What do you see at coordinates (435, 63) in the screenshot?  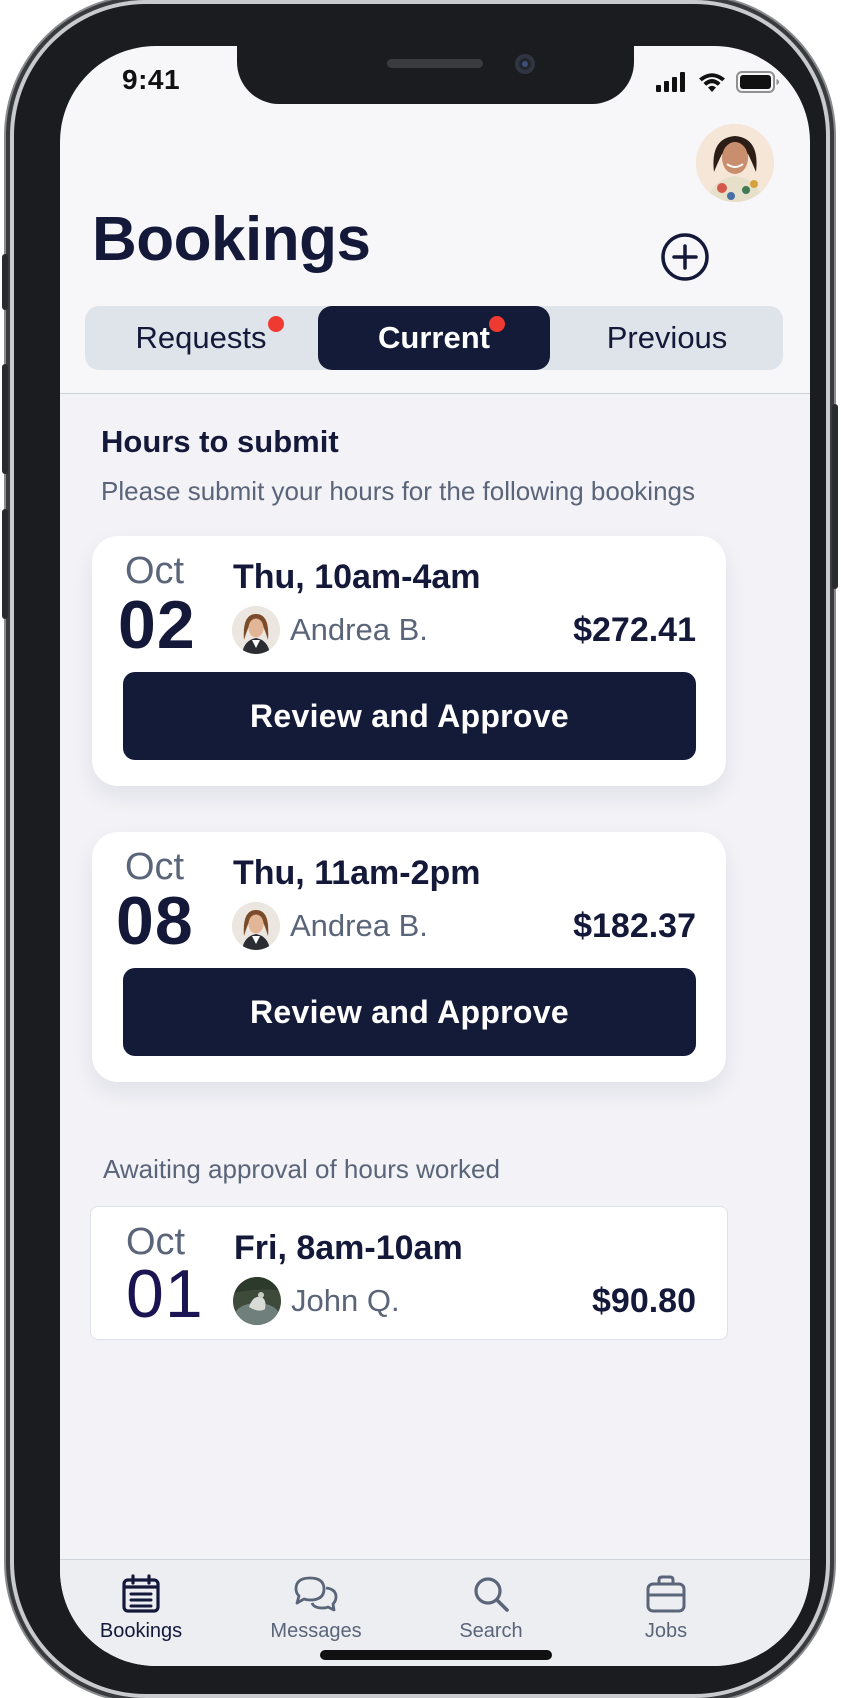 I see `speaker` at bounding box center [435, 63].